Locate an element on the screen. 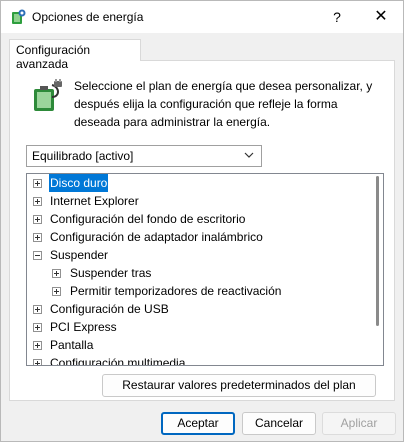 Image resolution: width=404 pixels, height=442 pixels. battery-plug-icon is located at coordinates (48, 95).